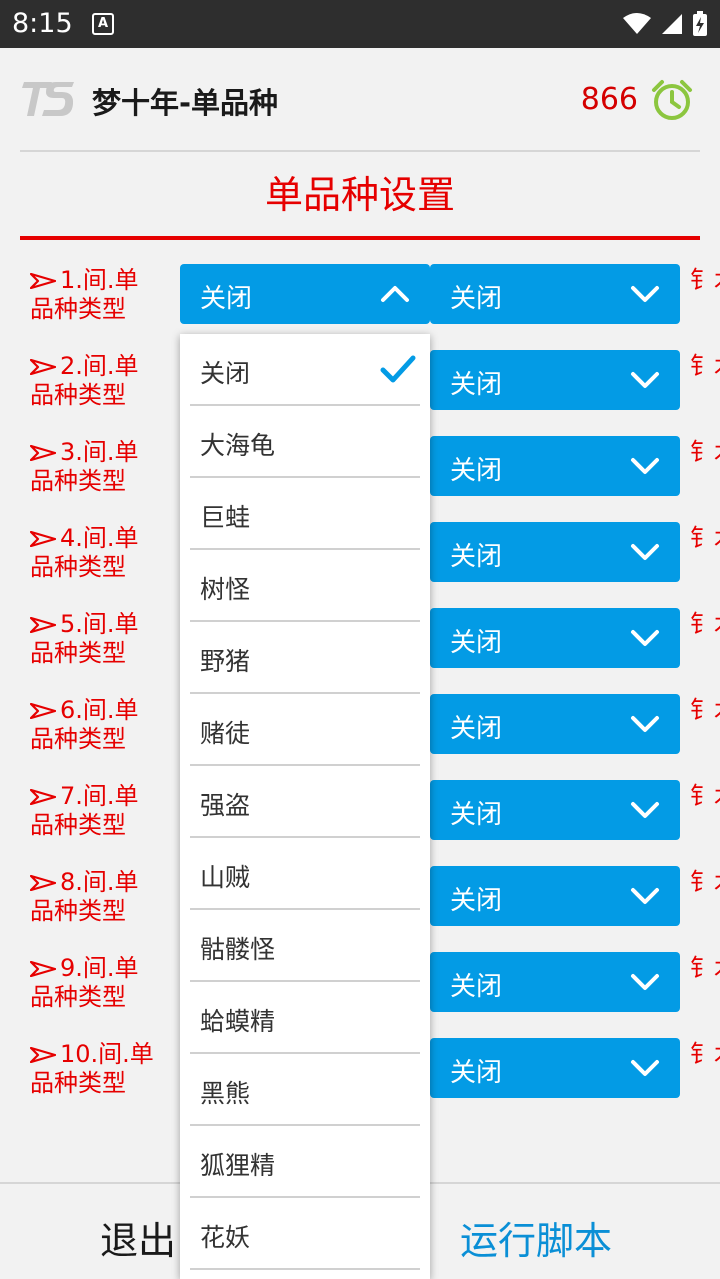  I want to click on row-label-line1: 3.间.单, so click(99, 452).